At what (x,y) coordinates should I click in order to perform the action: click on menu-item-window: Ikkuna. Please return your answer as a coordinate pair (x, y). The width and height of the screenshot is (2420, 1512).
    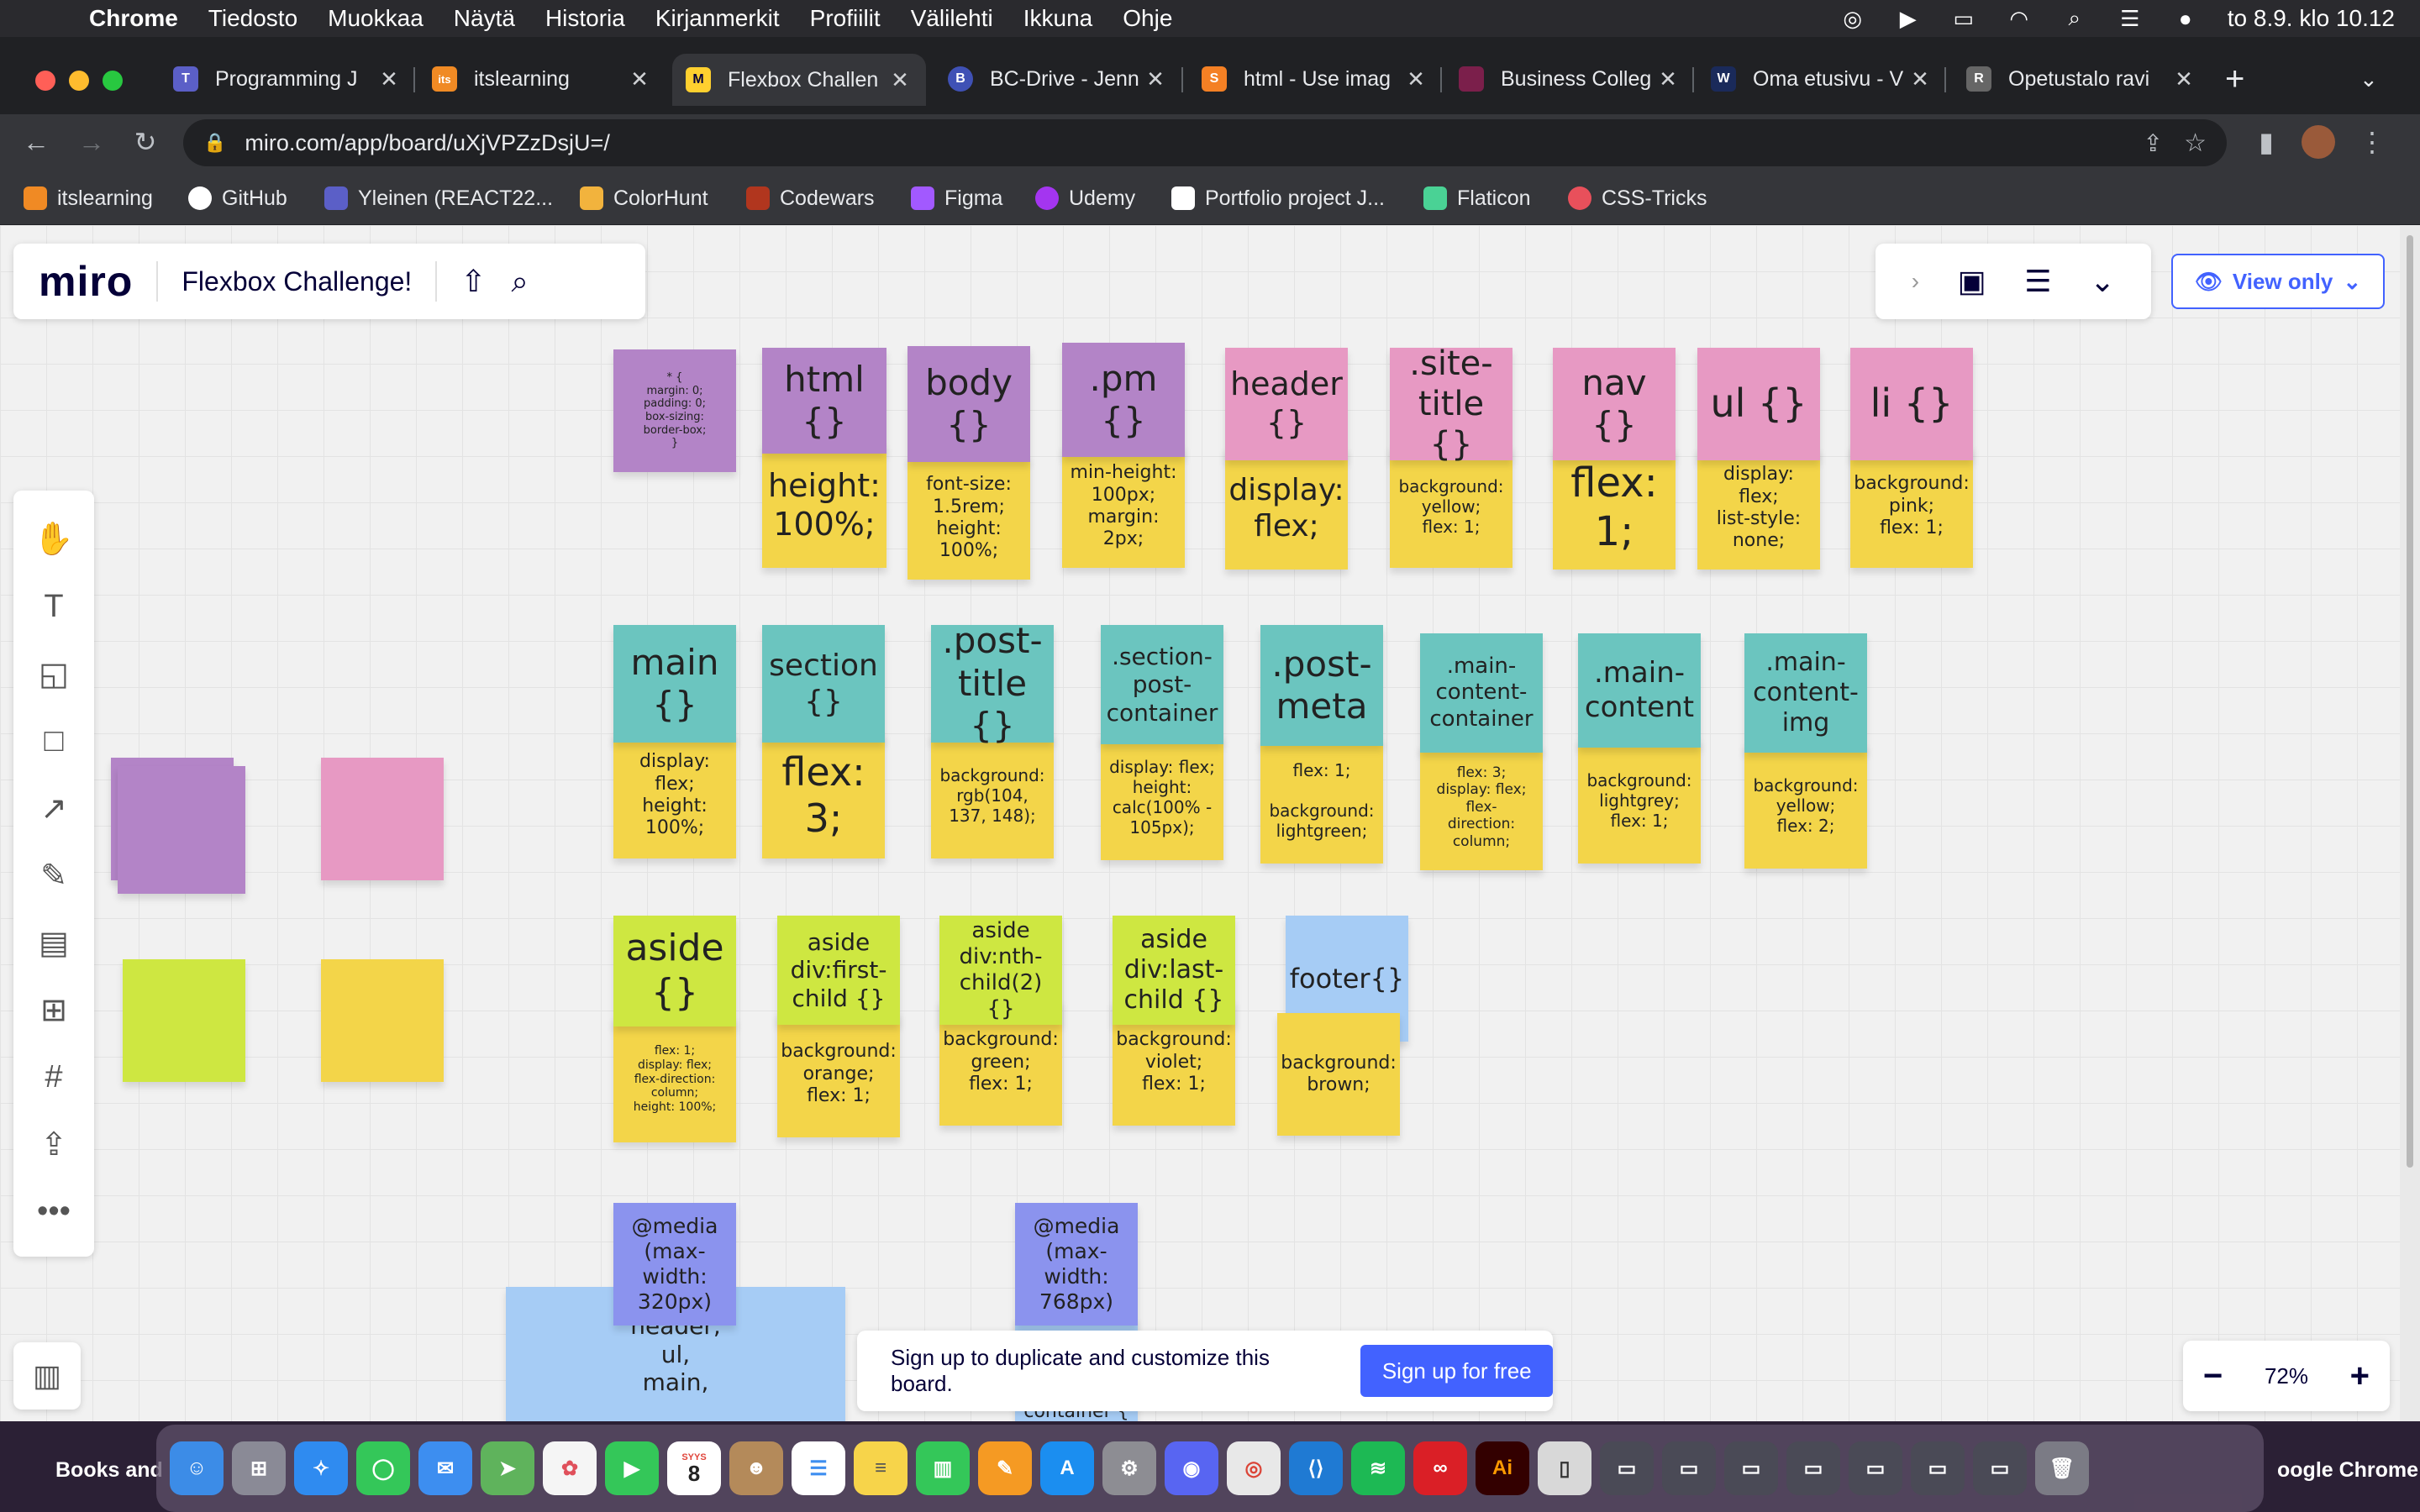
    Looking at the image, I should click on (1058, 18).